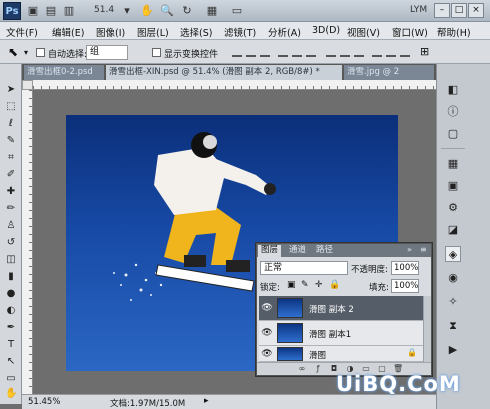  What do you see at coordinates (69, 11) in the screenshot?
I see `view-extras-icon: ▥` at bounding box center [69, 11].